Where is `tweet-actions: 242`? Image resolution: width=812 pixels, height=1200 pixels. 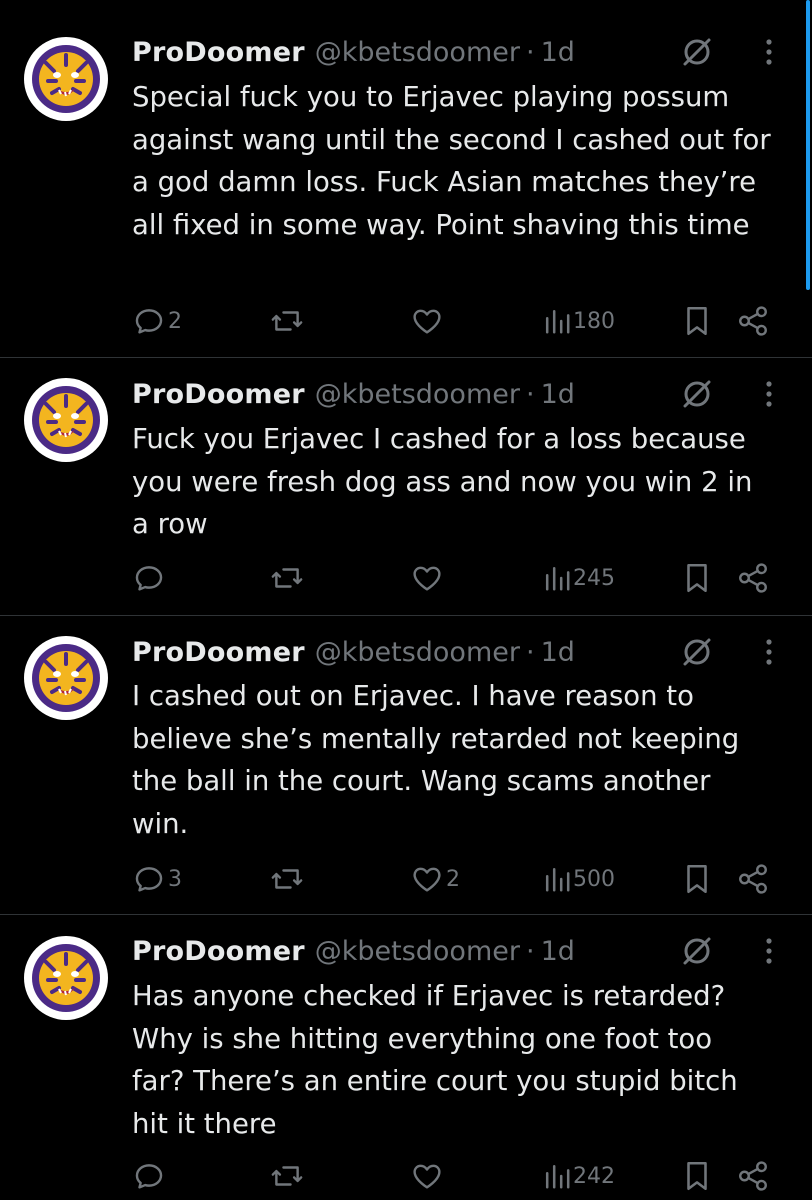 tweet-actions: 242 is located at coordinates (406, 1176).